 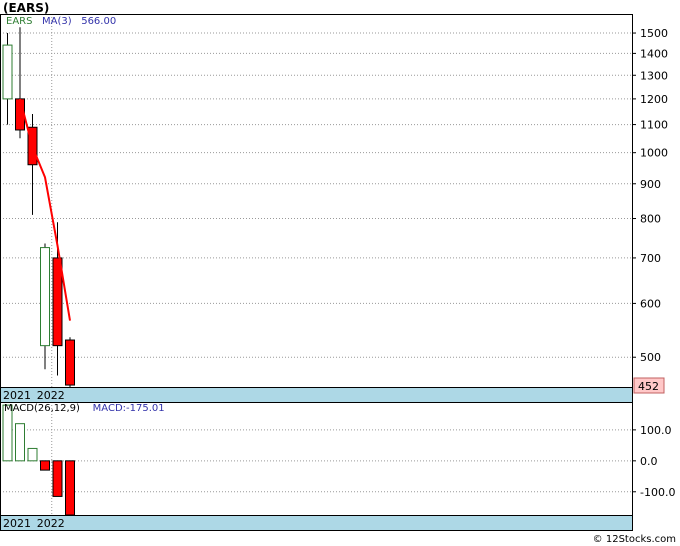 I want to click on macd-date-label: 2022, so click(x=51, y=523).